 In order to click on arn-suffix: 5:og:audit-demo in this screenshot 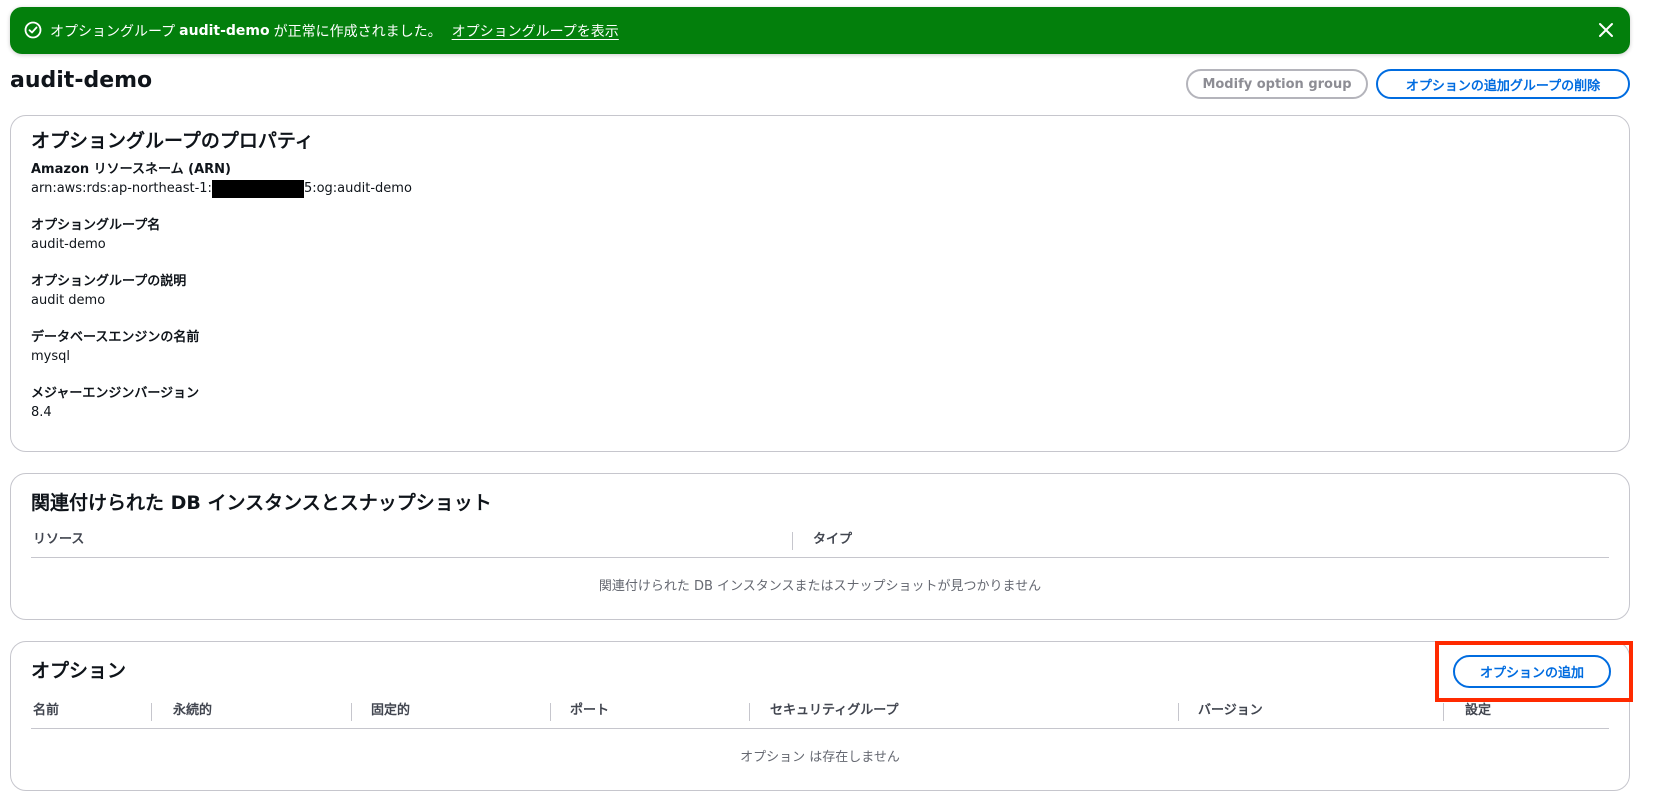, I will do `click(357, 188)`.